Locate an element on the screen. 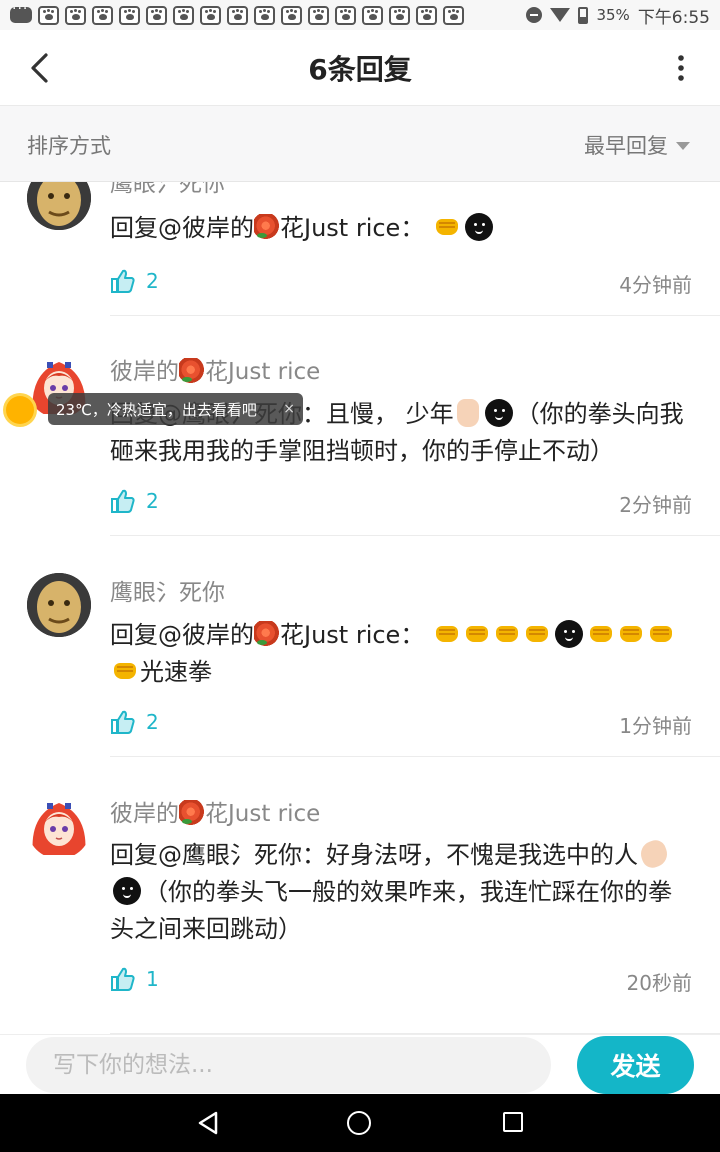 The height and width of the screenshot is (1152, 720). comment-text-part: 回复@鹰眼氵死你：好身法呀，不愧是我选中的人 is located at coordinates (374, 855).